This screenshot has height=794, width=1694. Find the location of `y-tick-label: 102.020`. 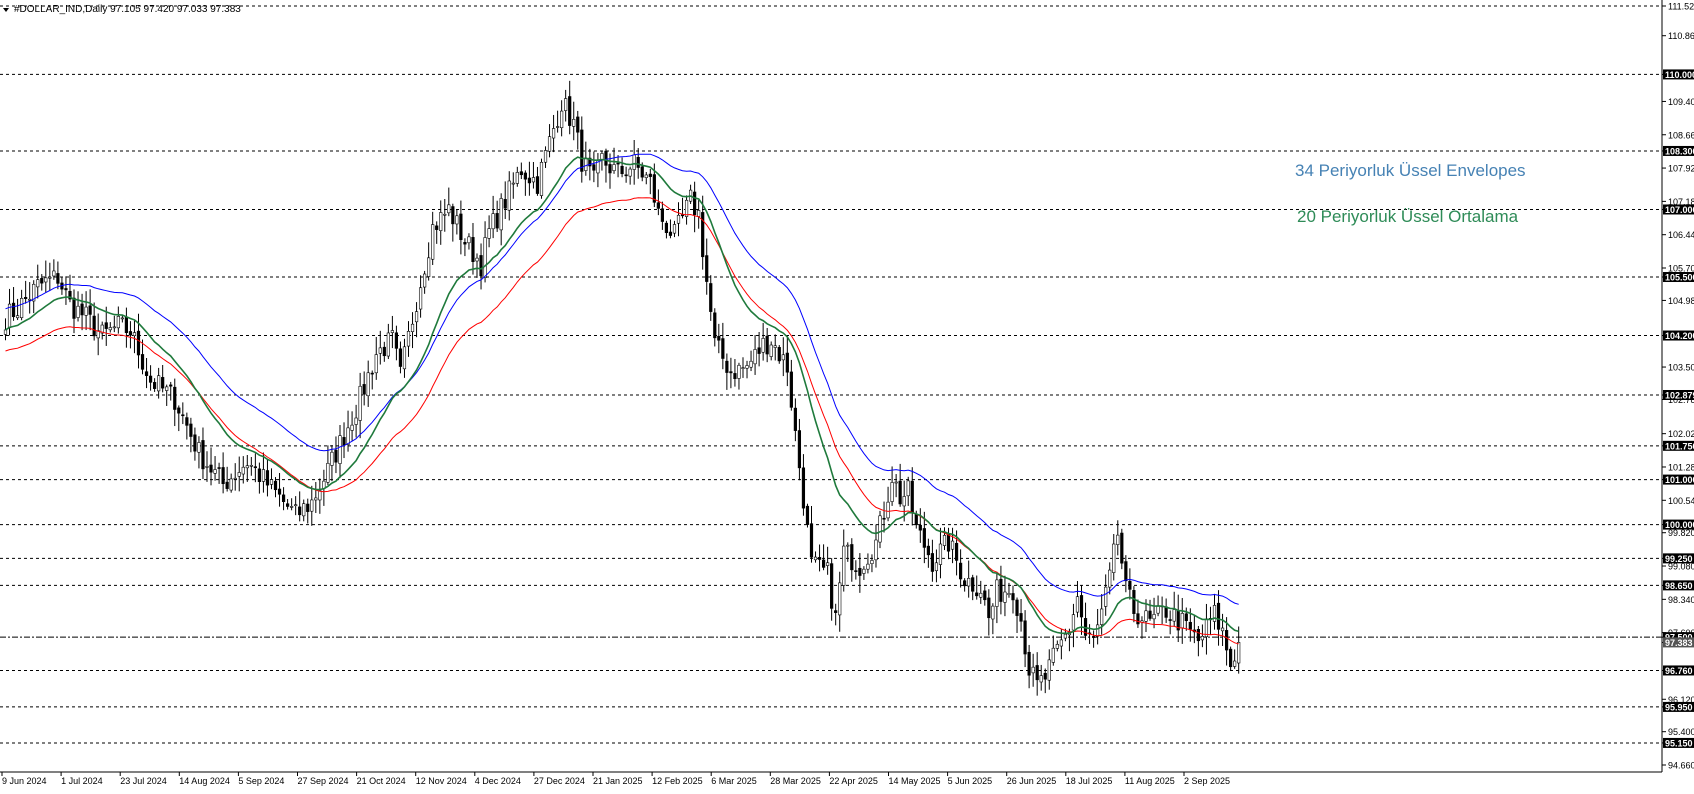

y-tick-label: 102.020 is located at coordinates (1681, 434).